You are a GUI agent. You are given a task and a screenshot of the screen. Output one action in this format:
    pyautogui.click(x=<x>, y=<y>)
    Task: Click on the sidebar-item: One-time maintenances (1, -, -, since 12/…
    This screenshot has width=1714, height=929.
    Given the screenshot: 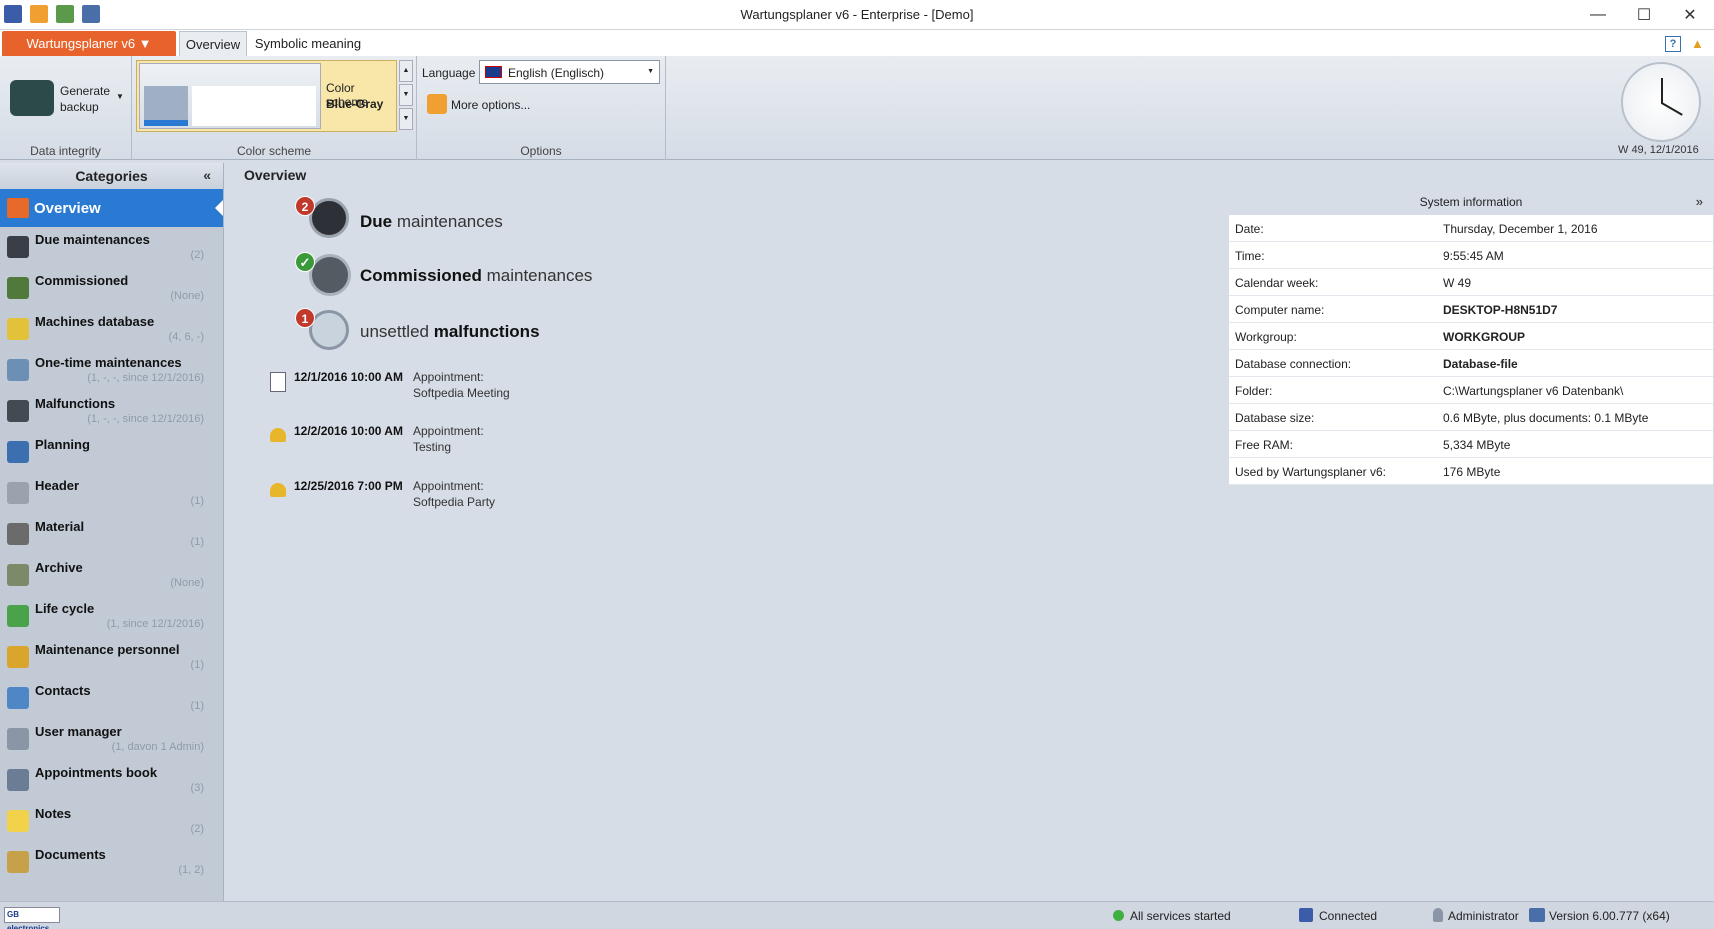 What is the action you would take?
    pyautogui.click(x=111, y=370)
    